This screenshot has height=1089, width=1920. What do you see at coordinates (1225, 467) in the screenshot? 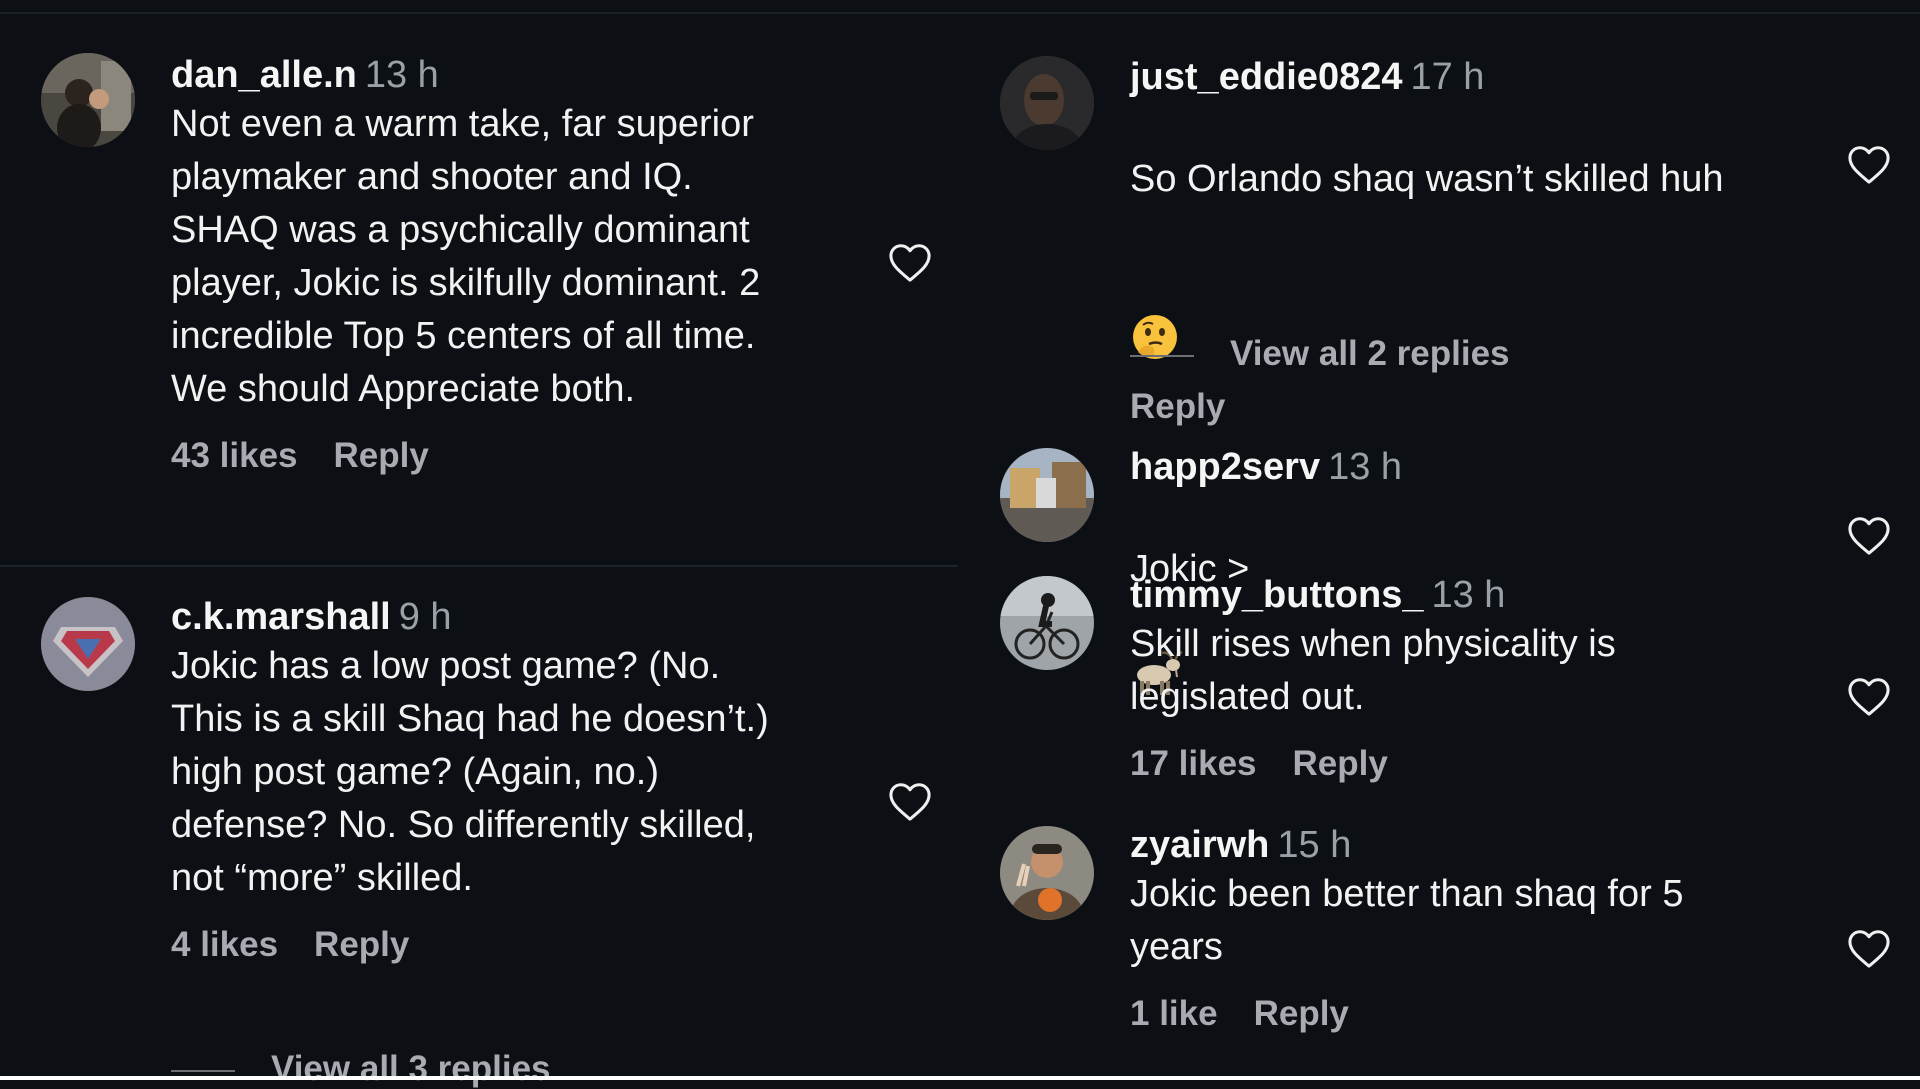
I see `username: happ2serv` at bounding box center [1225, 467].